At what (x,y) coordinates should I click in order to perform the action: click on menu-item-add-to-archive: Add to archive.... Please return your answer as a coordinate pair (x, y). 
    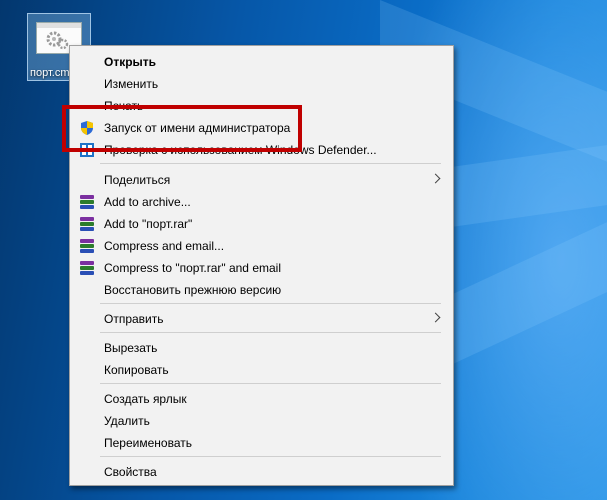
    Looking at the image, I should click on (261, 202).